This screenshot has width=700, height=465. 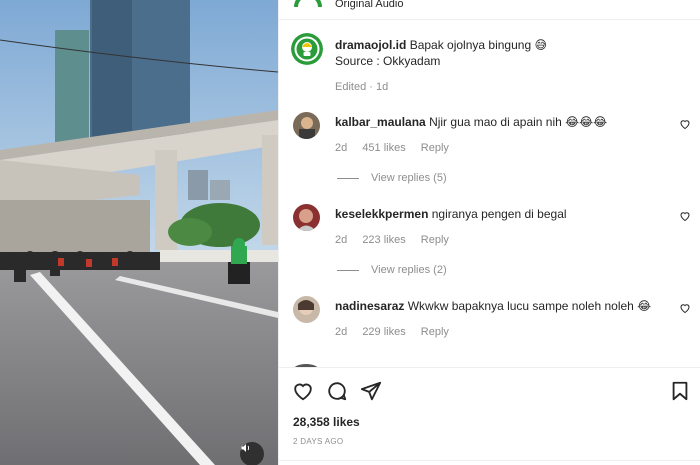 I want to click on comment-username: nadinesaraz, so click(x=369, y=306).